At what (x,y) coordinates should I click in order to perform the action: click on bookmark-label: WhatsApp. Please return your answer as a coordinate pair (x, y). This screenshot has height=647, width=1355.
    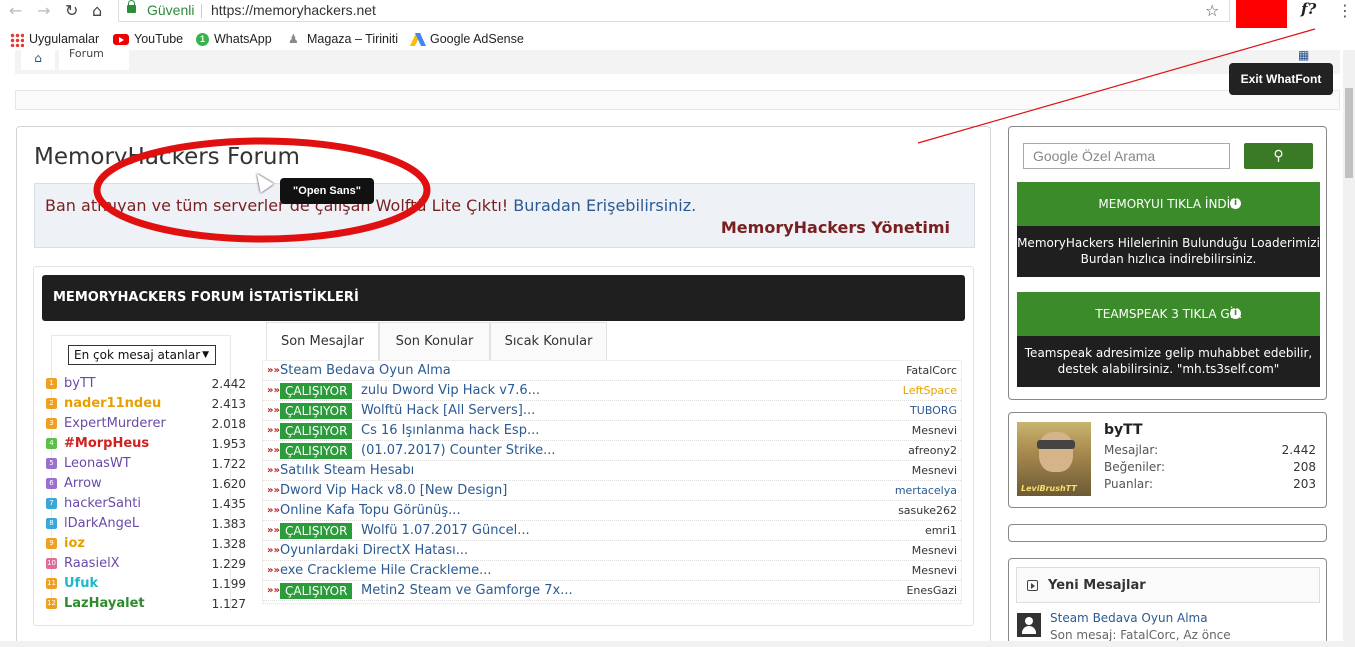
    Looking at the image, I should click on (243, 39).